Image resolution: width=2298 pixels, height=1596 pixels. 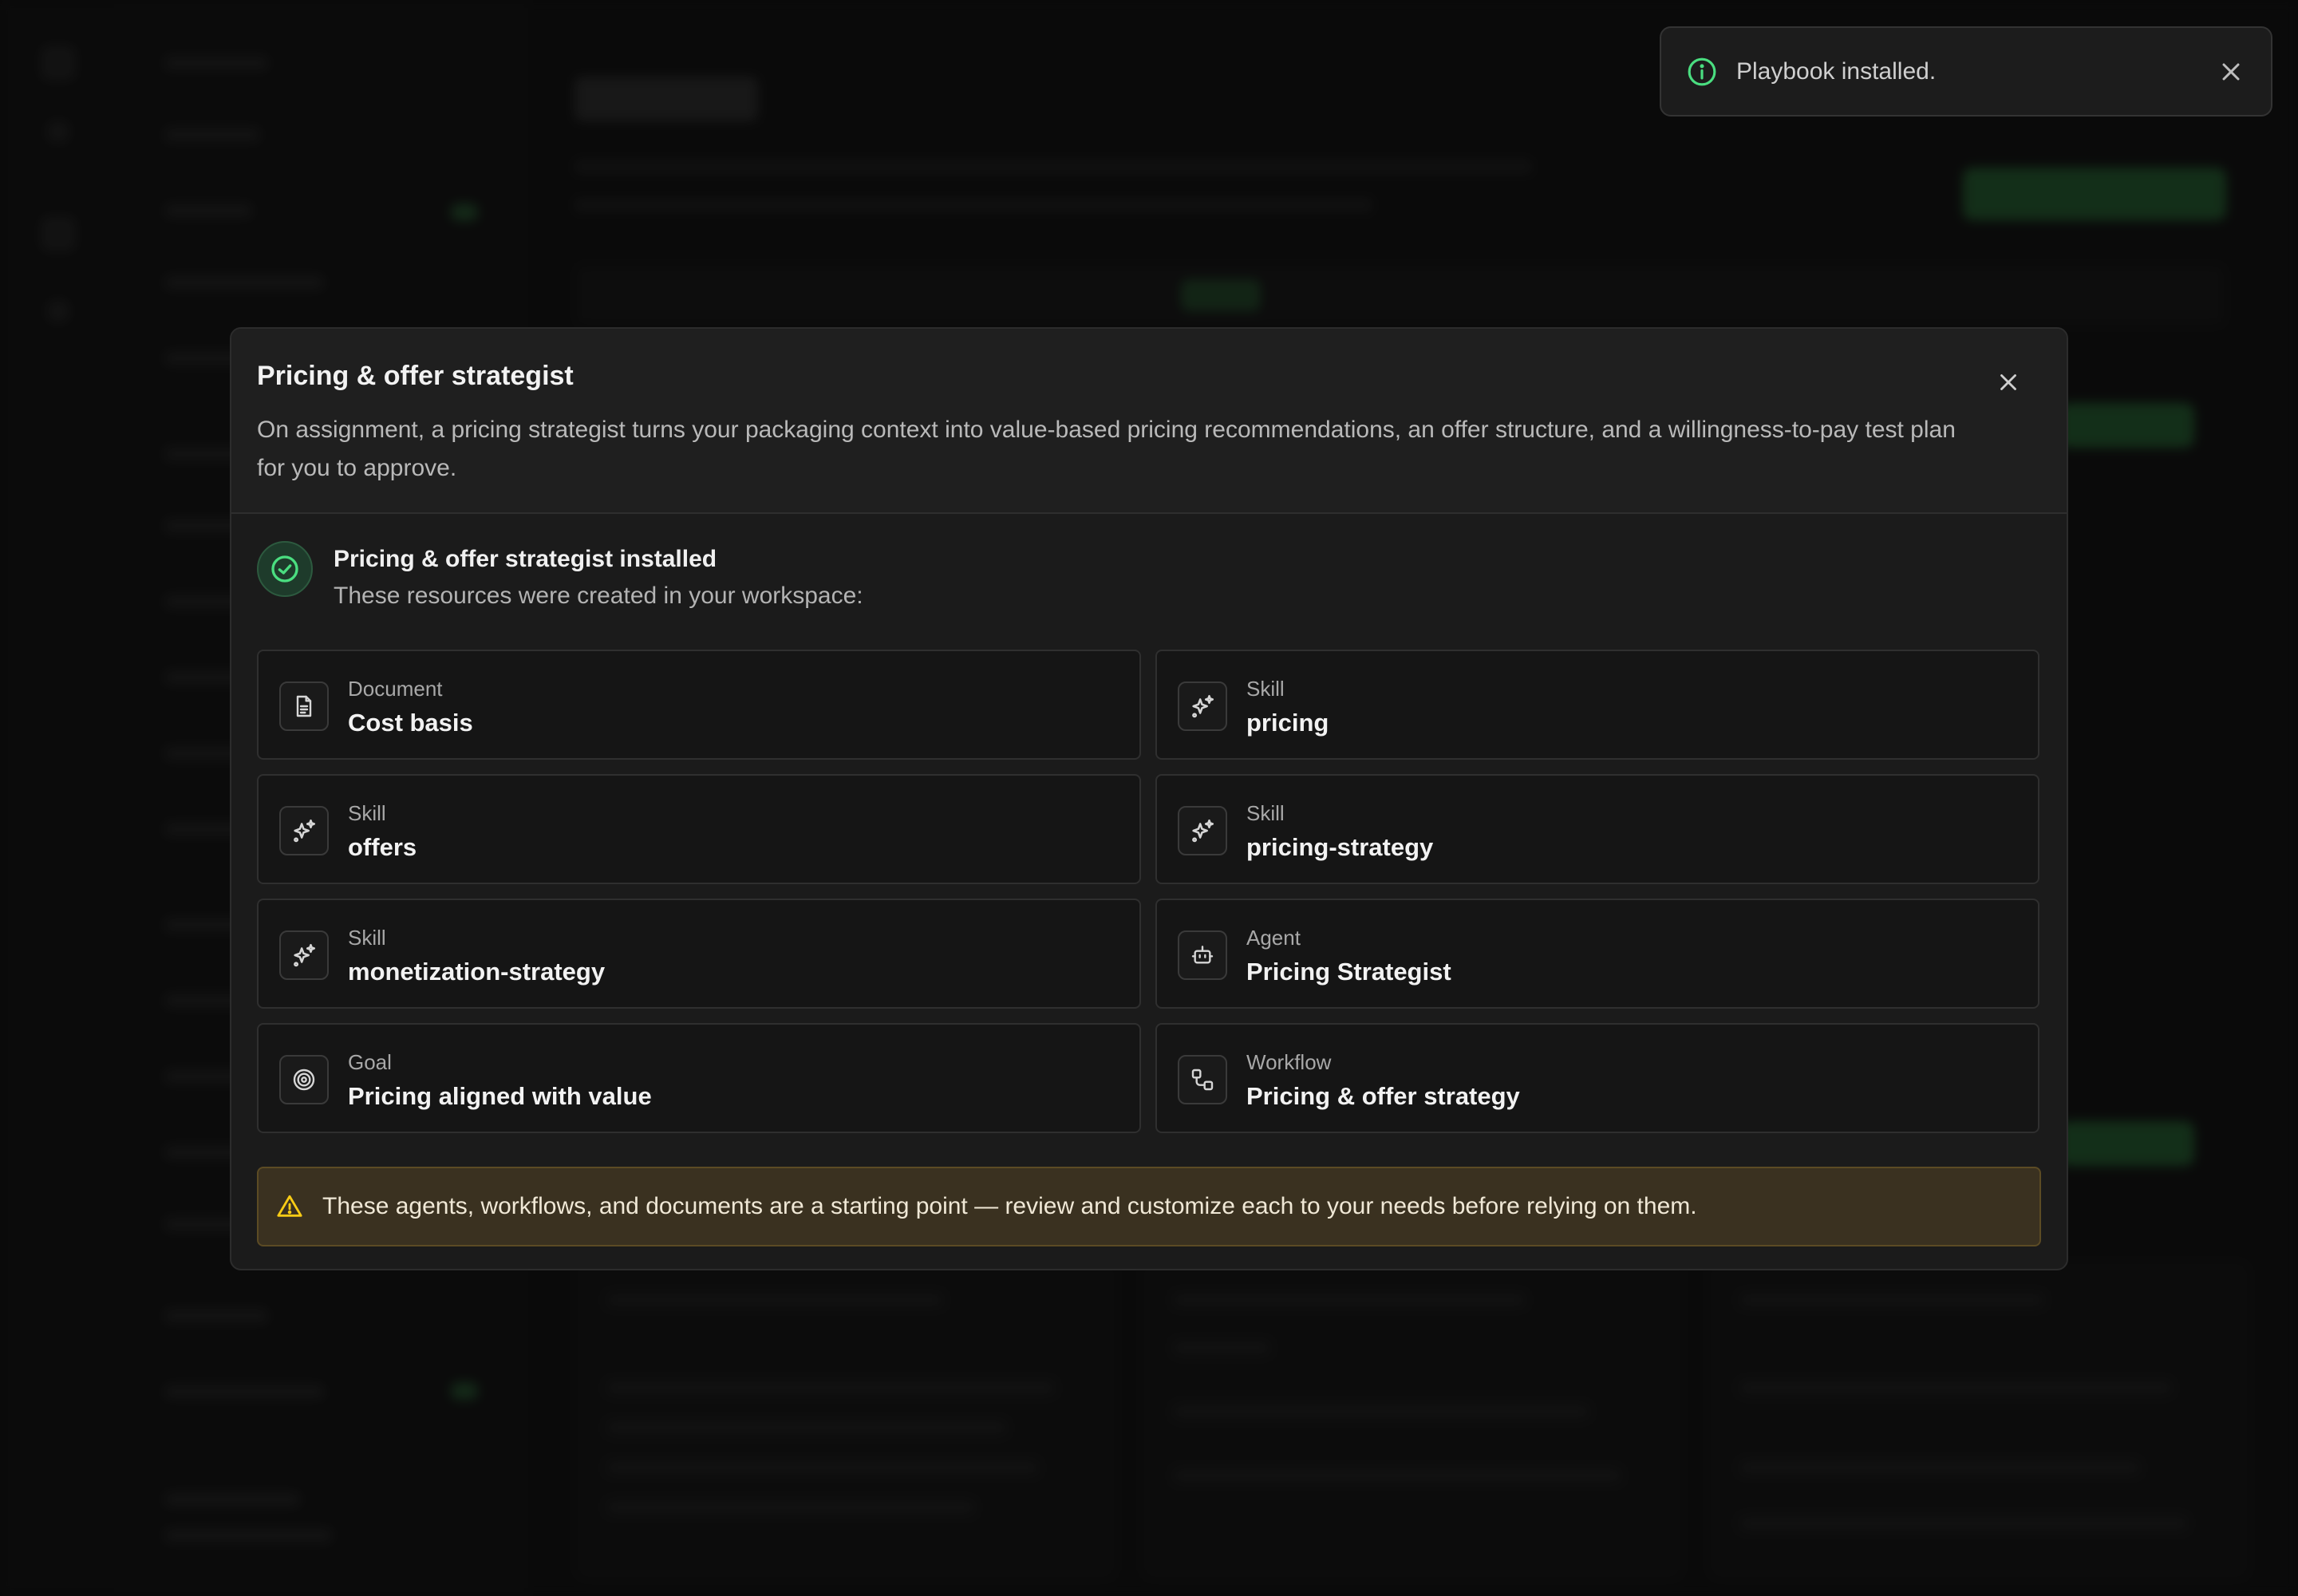 What do you see at coordinates (1702, 71) in the screenshot?
I see `info-icon` at bounding box center [1702, 71].